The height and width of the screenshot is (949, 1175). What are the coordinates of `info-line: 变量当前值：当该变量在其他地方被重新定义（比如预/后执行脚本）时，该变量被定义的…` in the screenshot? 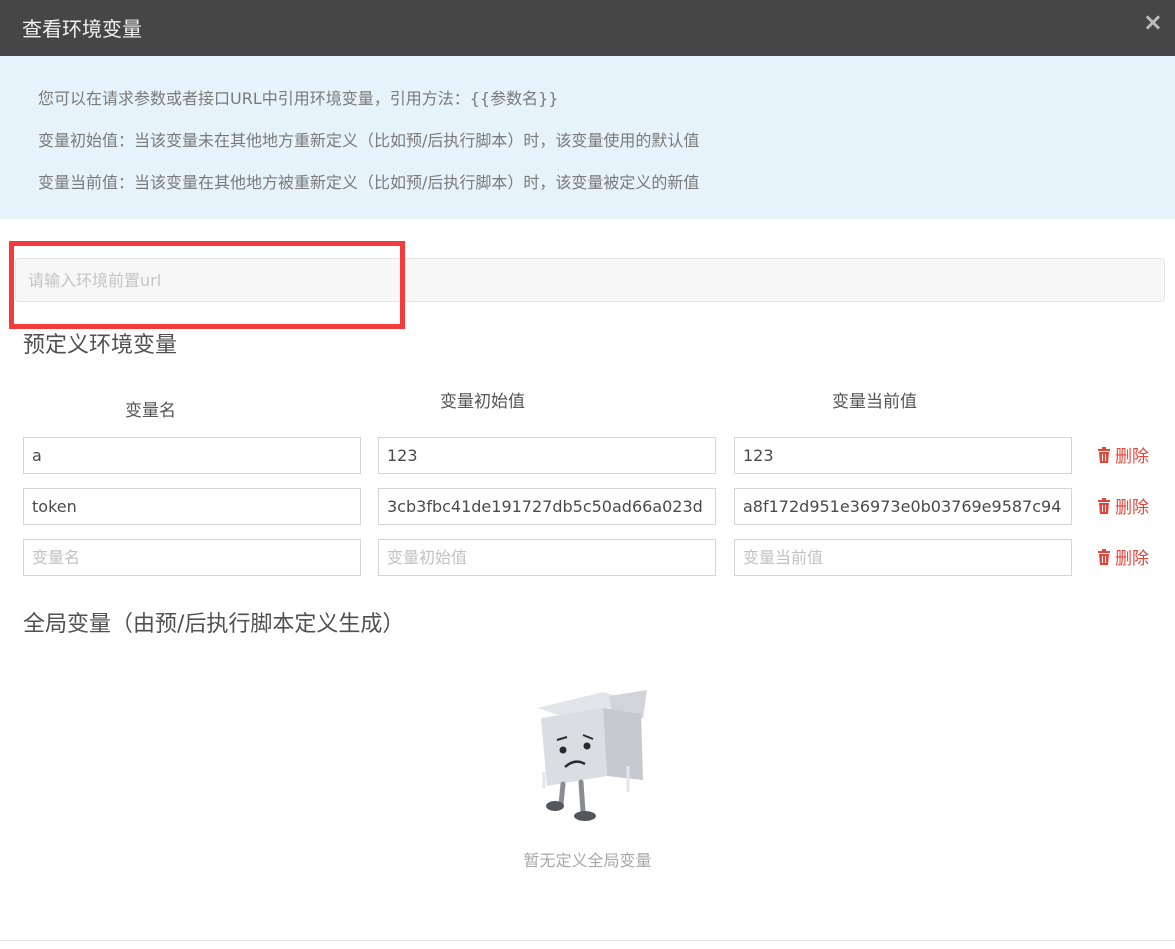 It's located at (369, 182).